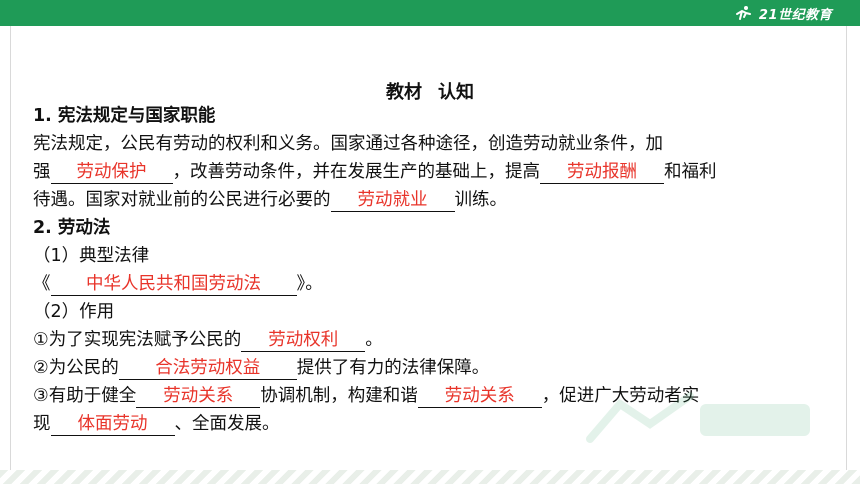 The image size is (860, 484). Describe the element at coordinates (303, 340) in the screenshot. I see `answer-blank-5: 劳动权利` at that location.